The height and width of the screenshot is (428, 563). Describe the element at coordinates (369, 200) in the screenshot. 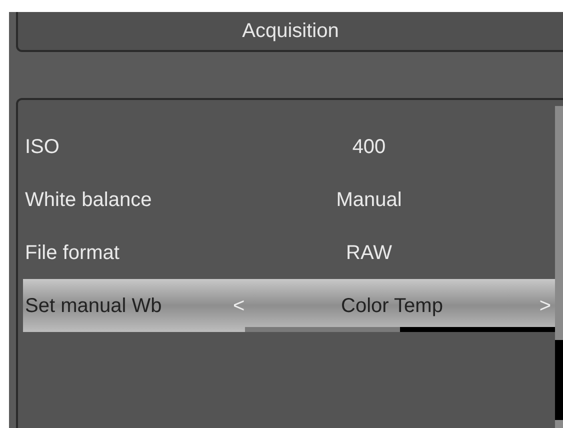

I see `setting-value: Manual` at that location.